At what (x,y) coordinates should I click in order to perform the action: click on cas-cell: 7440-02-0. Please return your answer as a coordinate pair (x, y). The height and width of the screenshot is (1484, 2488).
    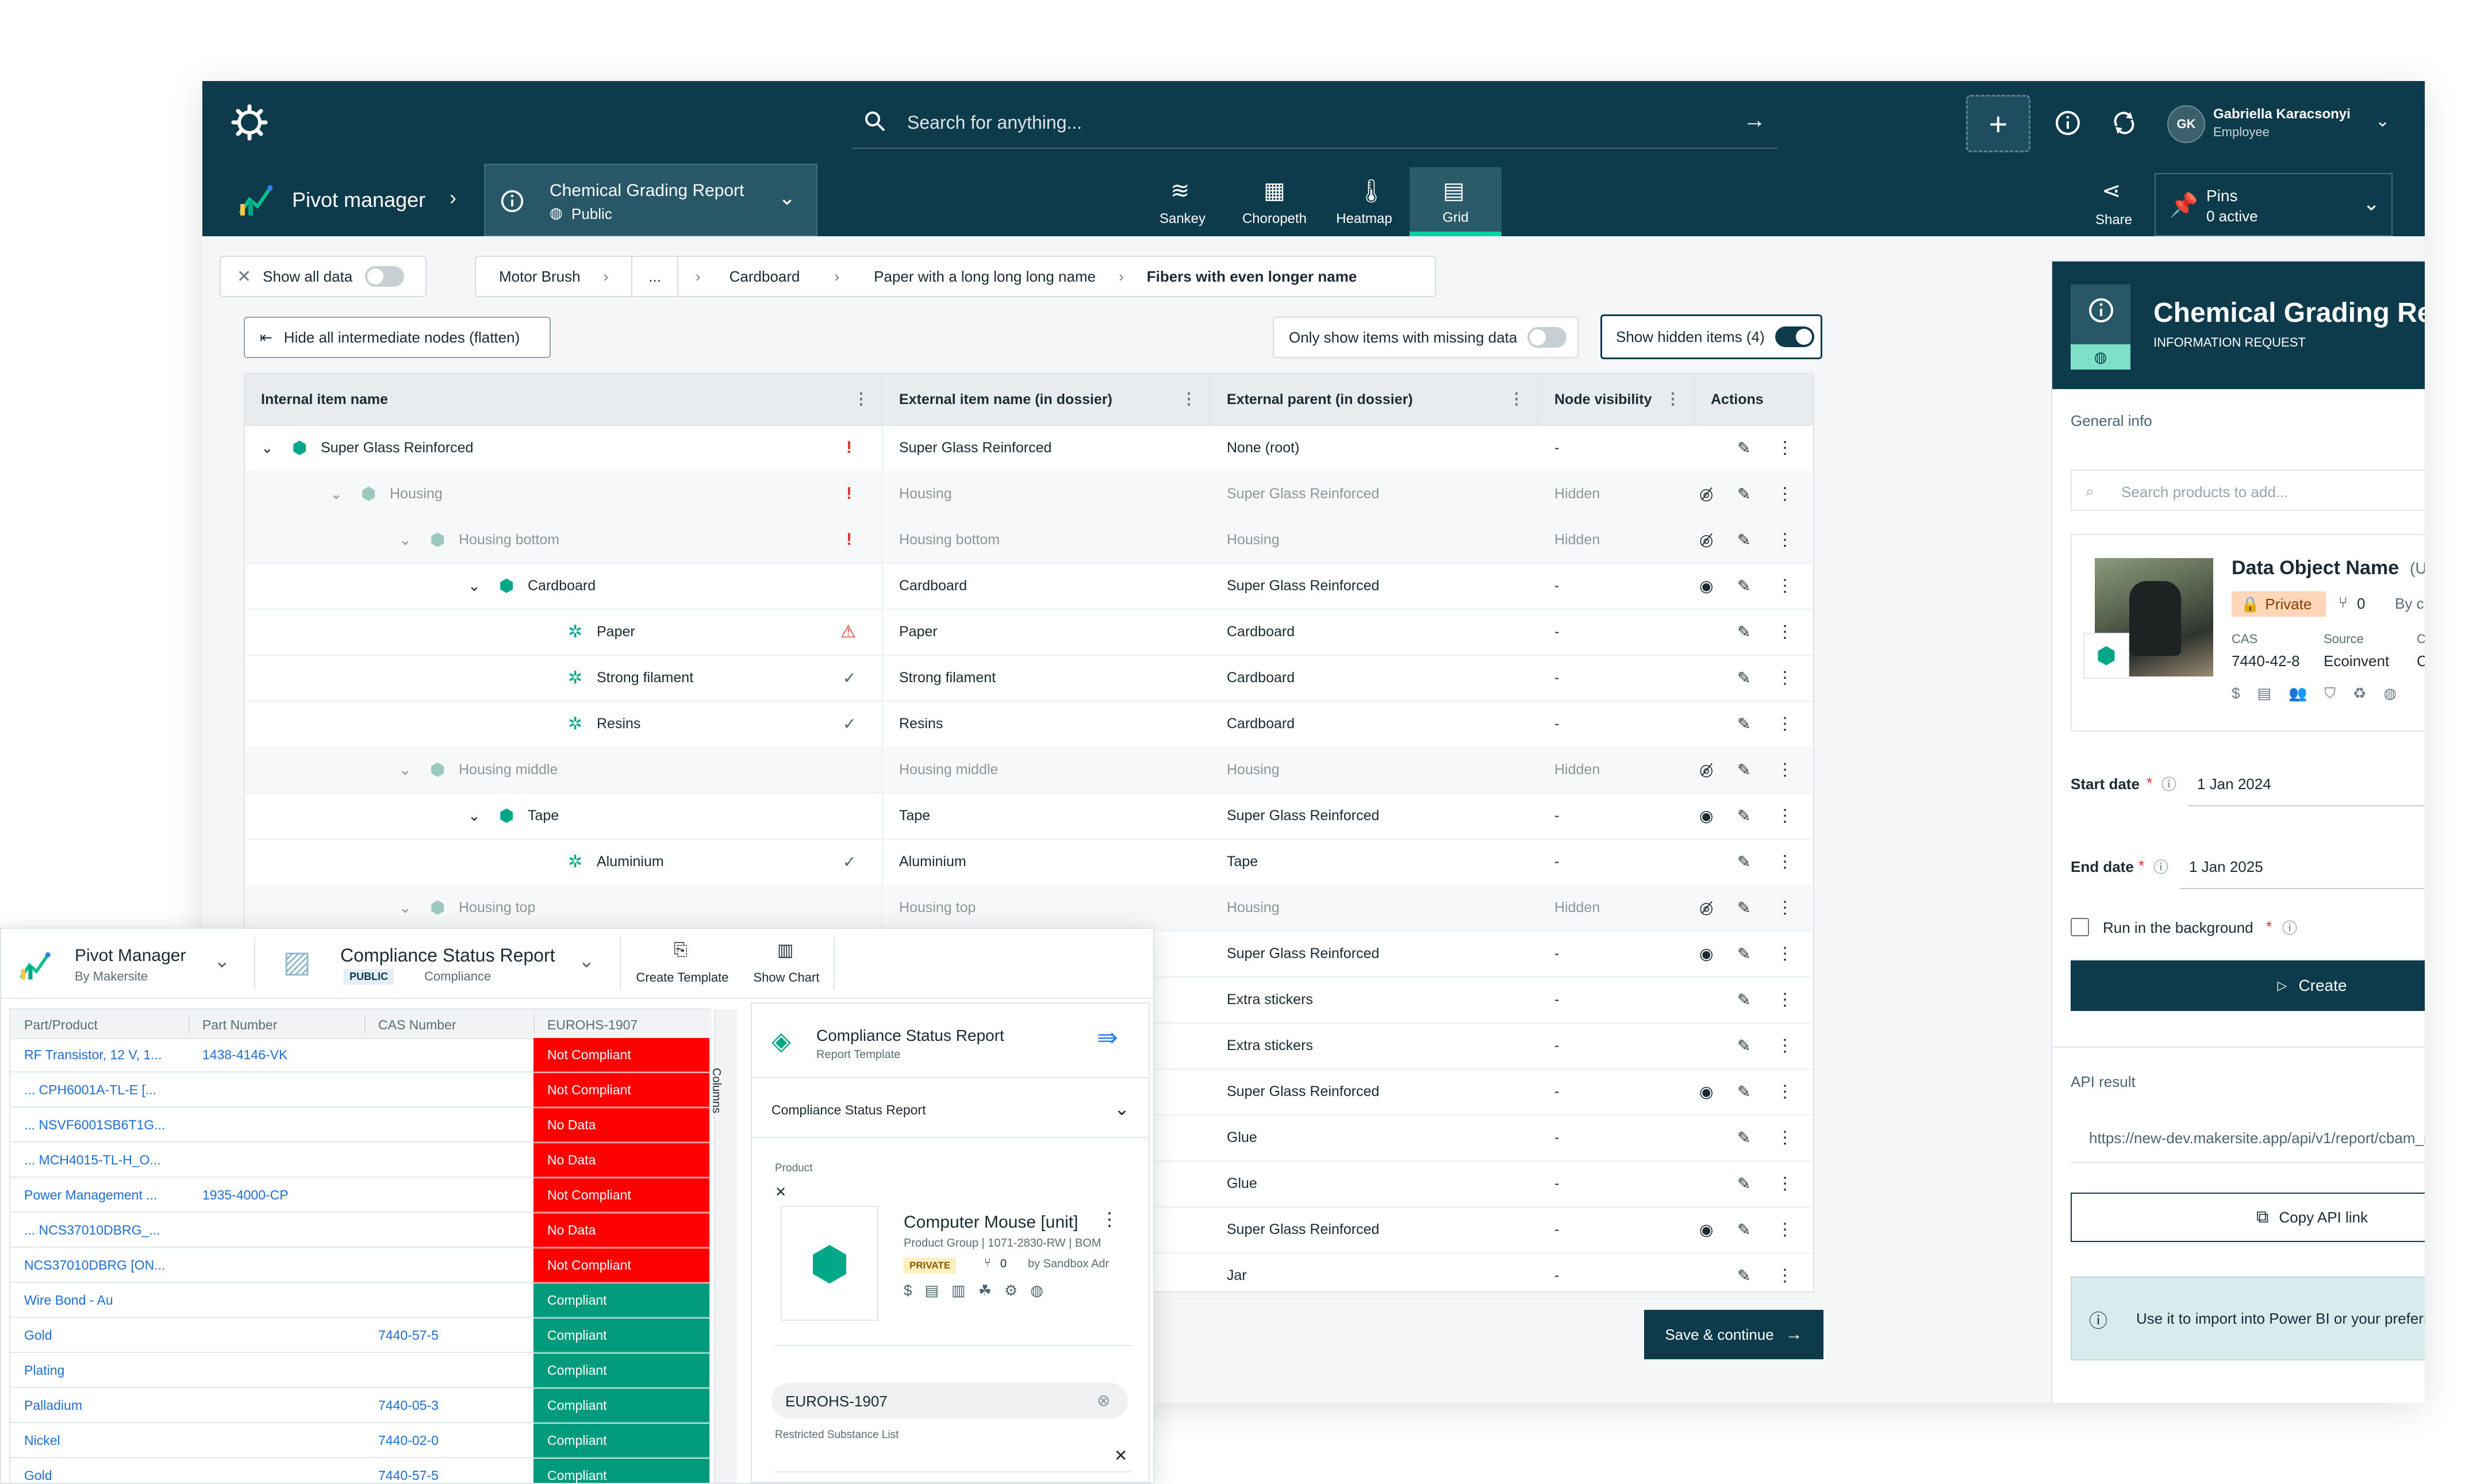
    Looking at the image, I should click on (448, 1441).